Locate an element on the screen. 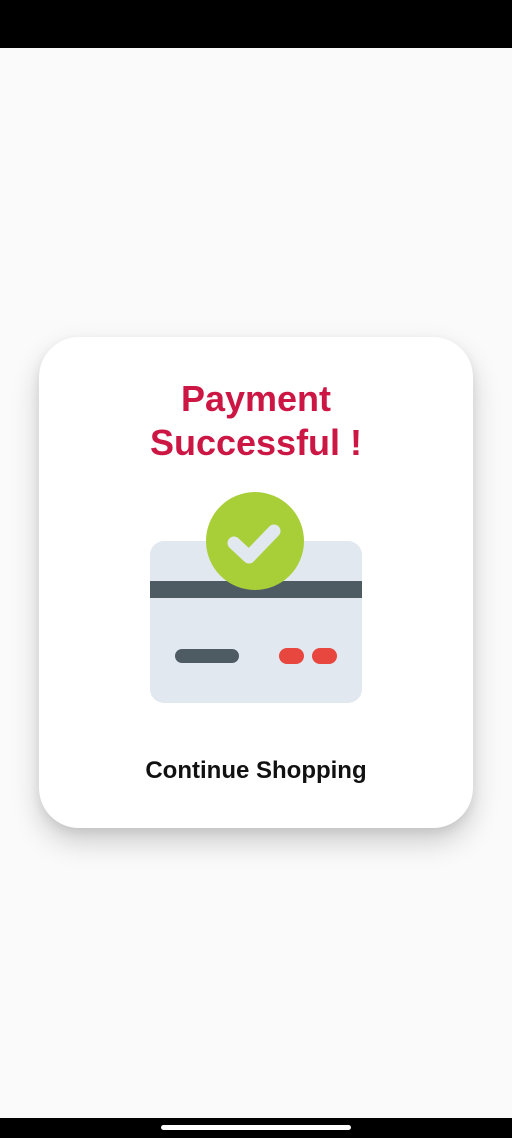  home-gesture-handle is located at coordinates (256, 1127).